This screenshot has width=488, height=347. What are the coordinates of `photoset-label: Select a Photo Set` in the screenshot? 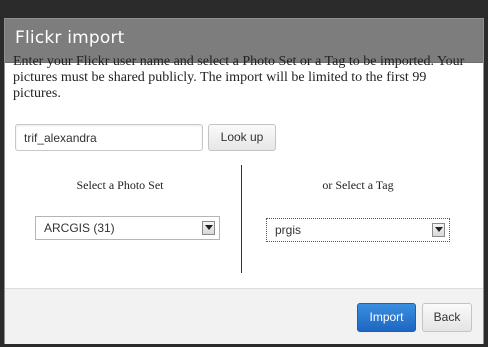 It's located at (120, 185).